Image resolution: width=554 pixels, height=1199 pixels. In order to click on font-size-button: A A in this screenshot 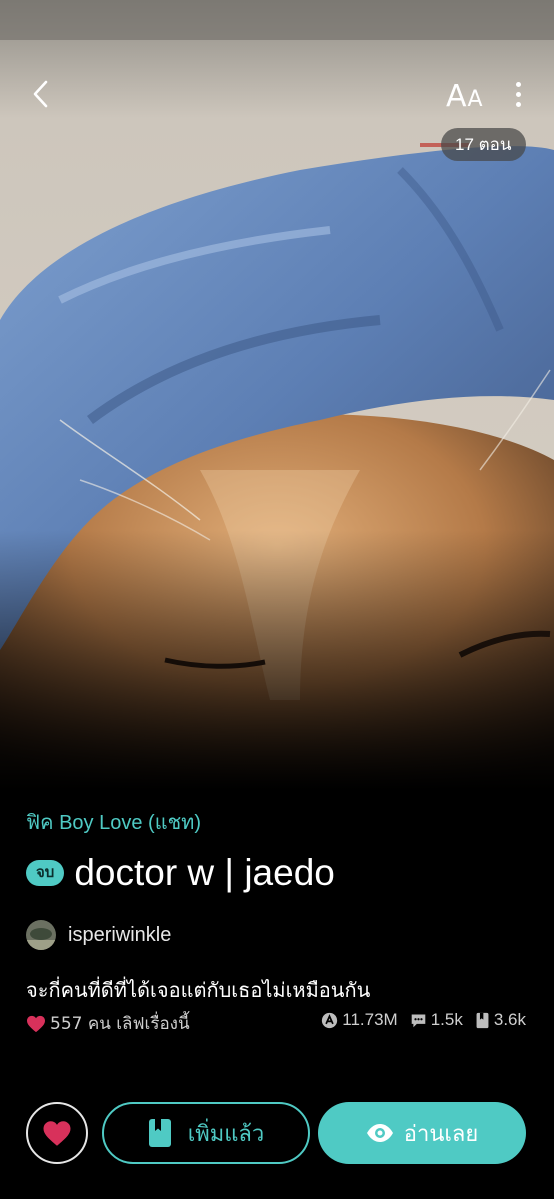, I will do `click(464, 94)`.